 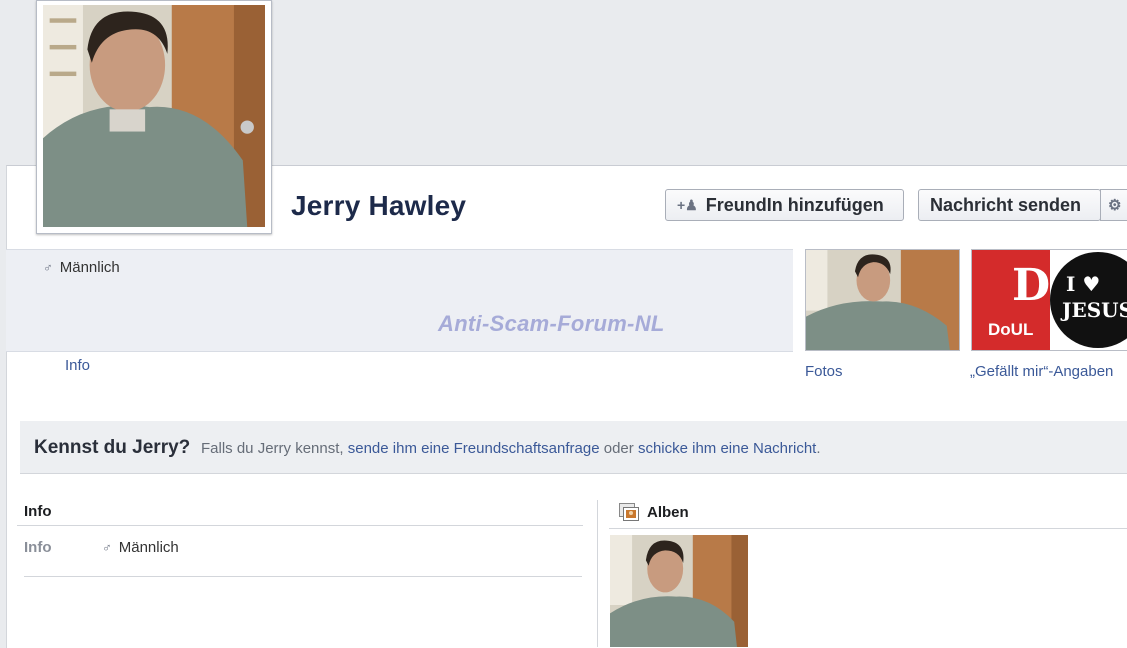 I want to click on send-message-button: Nachricht senden, so click(x=1009, y=205).